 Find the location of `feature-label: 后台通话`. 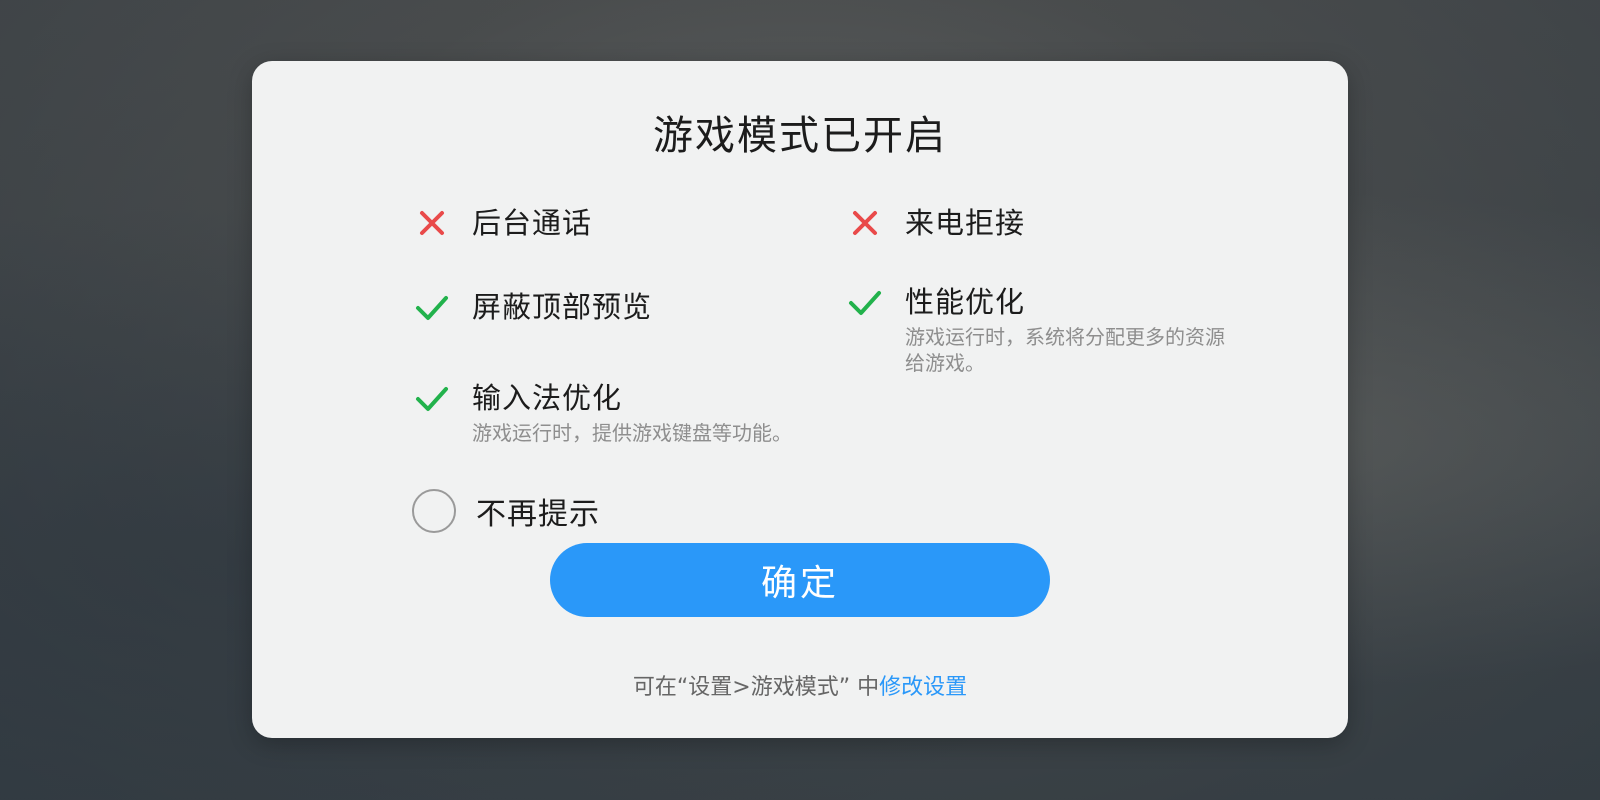

feature-label: 后台通话 is located at coordinates (532, 223).